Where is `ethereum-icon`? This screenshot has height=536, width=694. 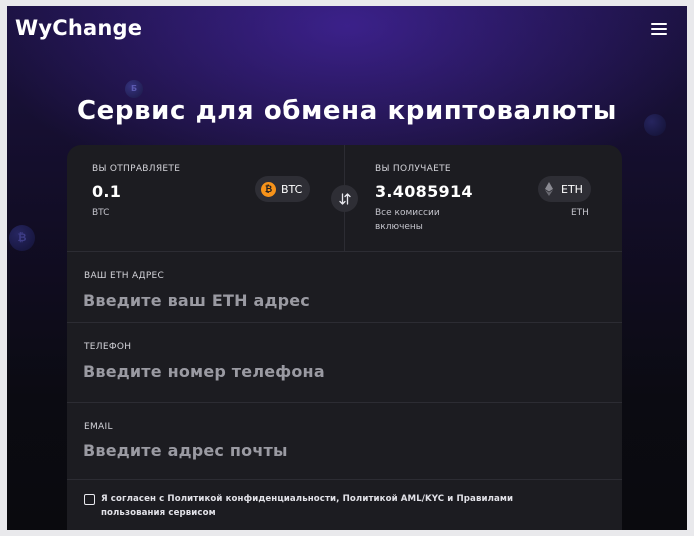 ethereum-icon is located at coordinates (549, 189).